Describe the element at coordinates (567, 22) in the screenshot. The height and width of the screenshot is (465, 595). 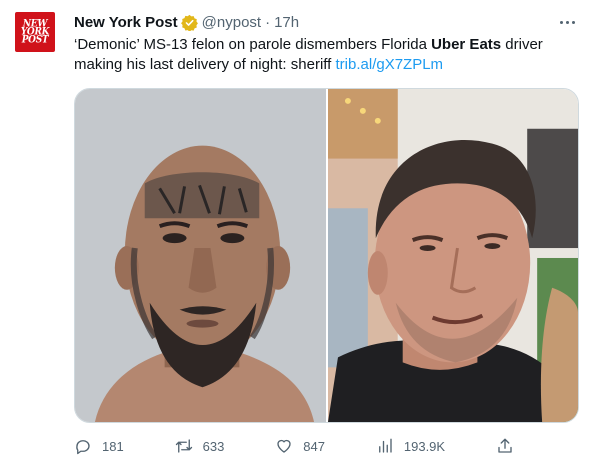
I see `more-options-icon` at that location.